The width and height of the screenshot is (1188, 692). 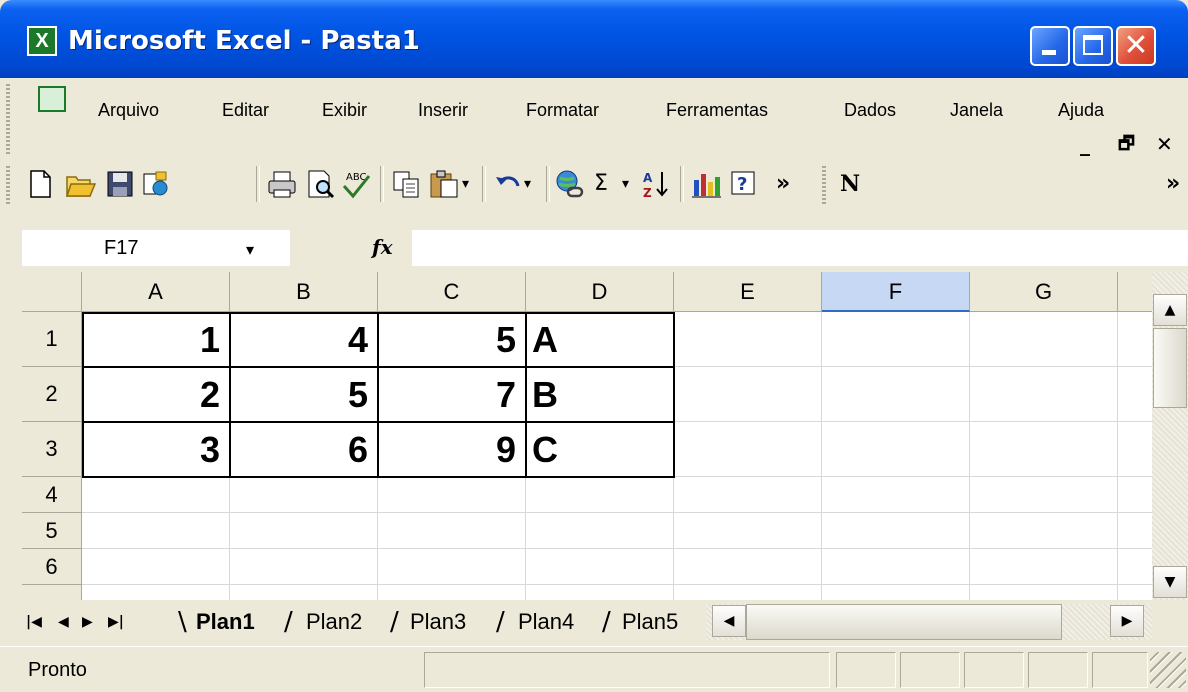 I want to click on close-button: ✕, so click(x=1136, y=46).